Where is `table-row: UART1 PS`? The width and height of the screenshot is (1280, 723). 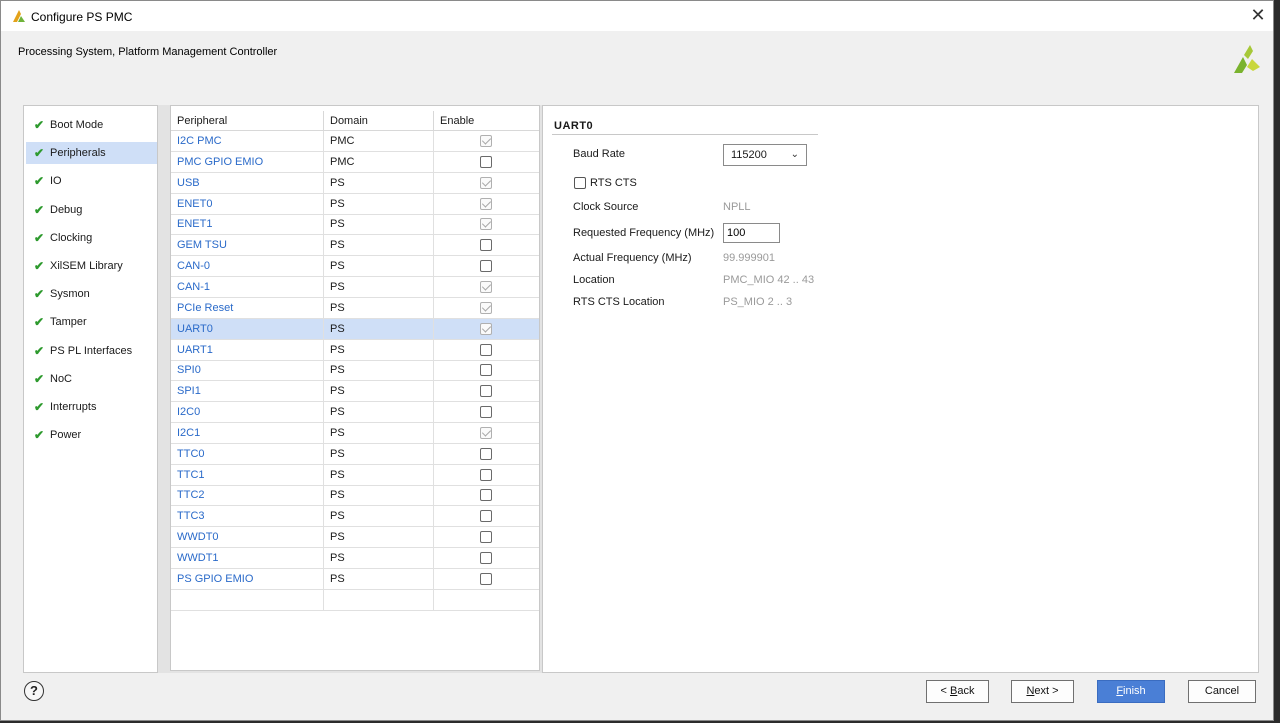 table-row: UART1 PS is located at coordinates (355, 350).